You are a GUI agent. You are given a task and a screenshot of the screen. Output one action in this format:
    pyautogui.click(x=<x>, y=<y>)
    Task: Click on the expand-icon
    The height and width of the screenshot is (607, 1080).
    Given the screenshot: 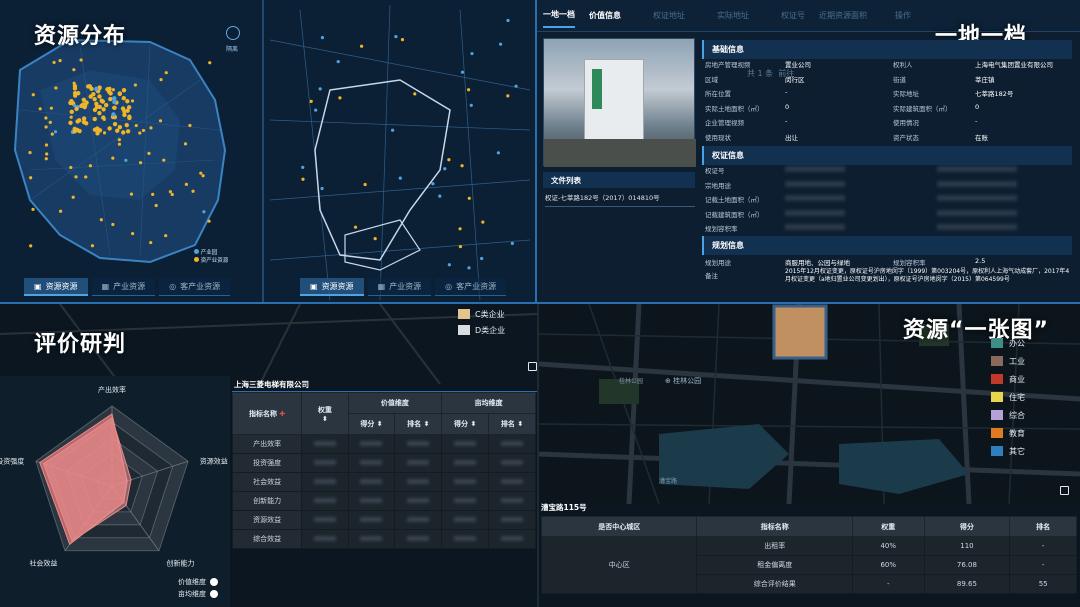 What is the action you would take?
    pyautogui.click(x=532, y=366)
    